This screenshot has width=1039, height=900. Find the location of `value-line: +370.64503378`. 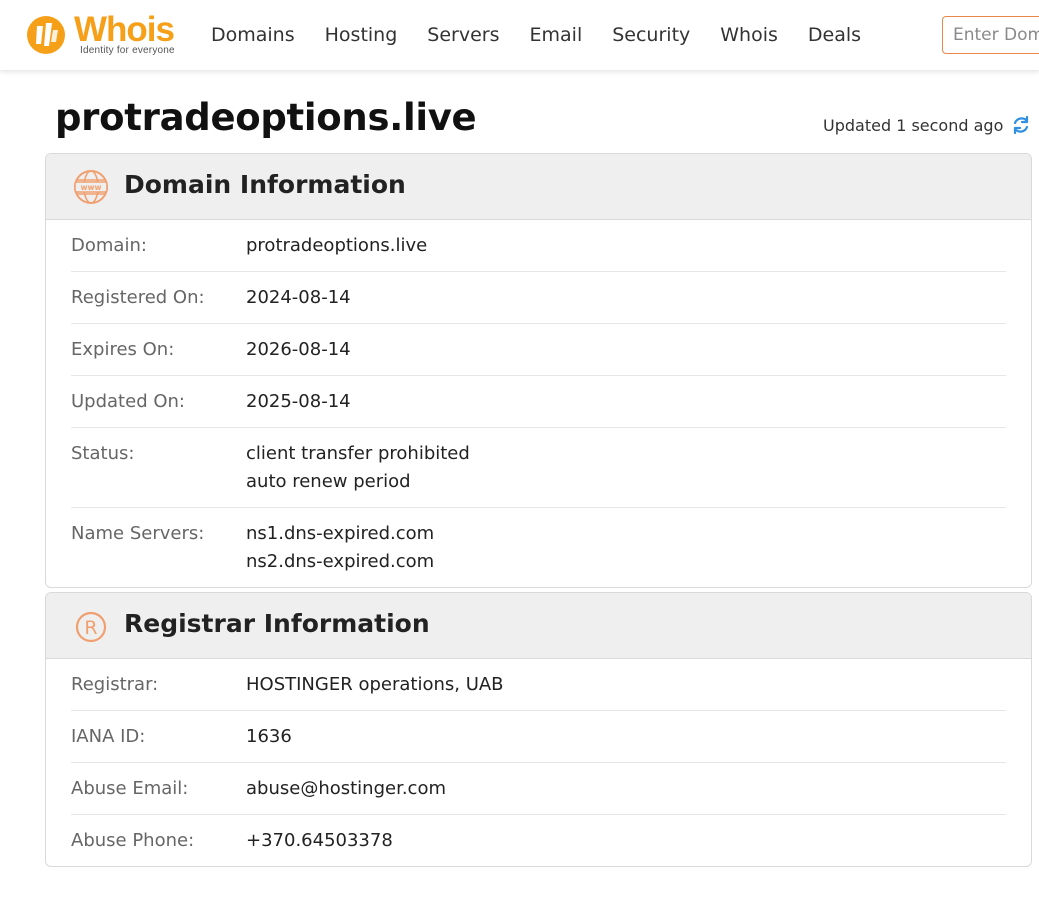

value-line: +370.64503378 is located at coordinates (319, 840).